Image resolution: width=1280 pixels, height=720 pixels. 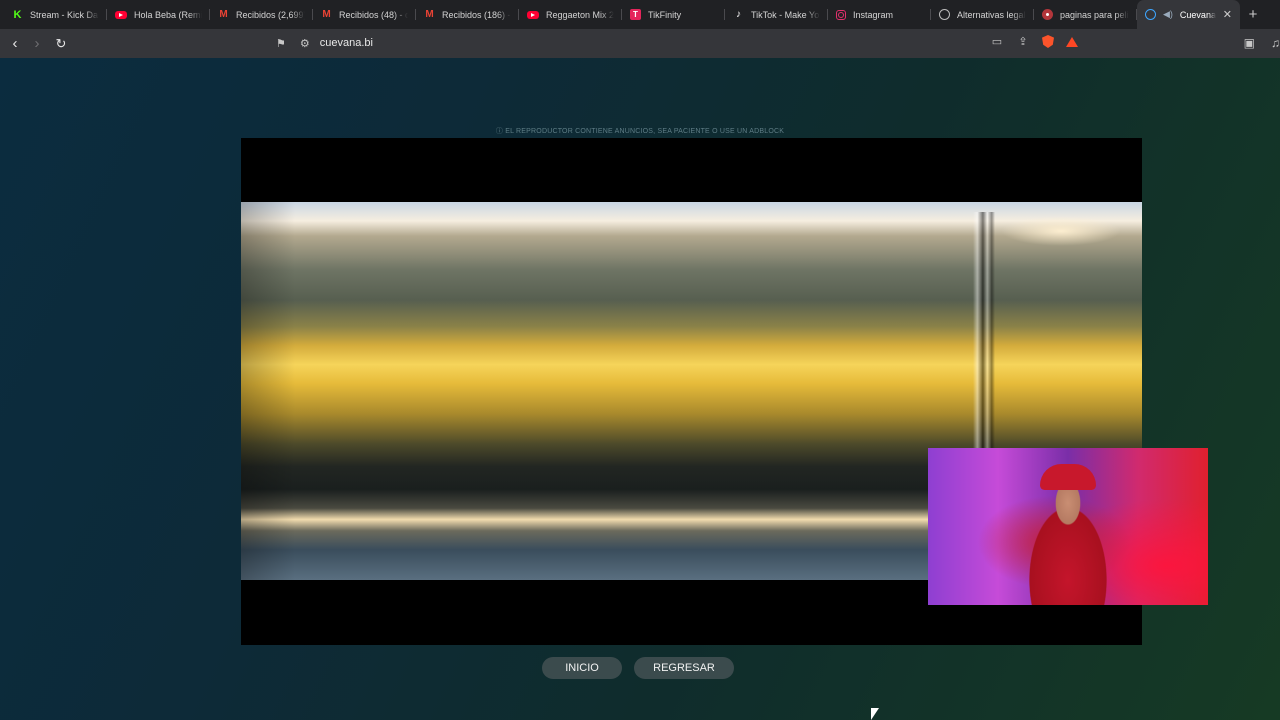 I want to click on tab-alternativas: Alternativas legal, so click(x=982, y=14).